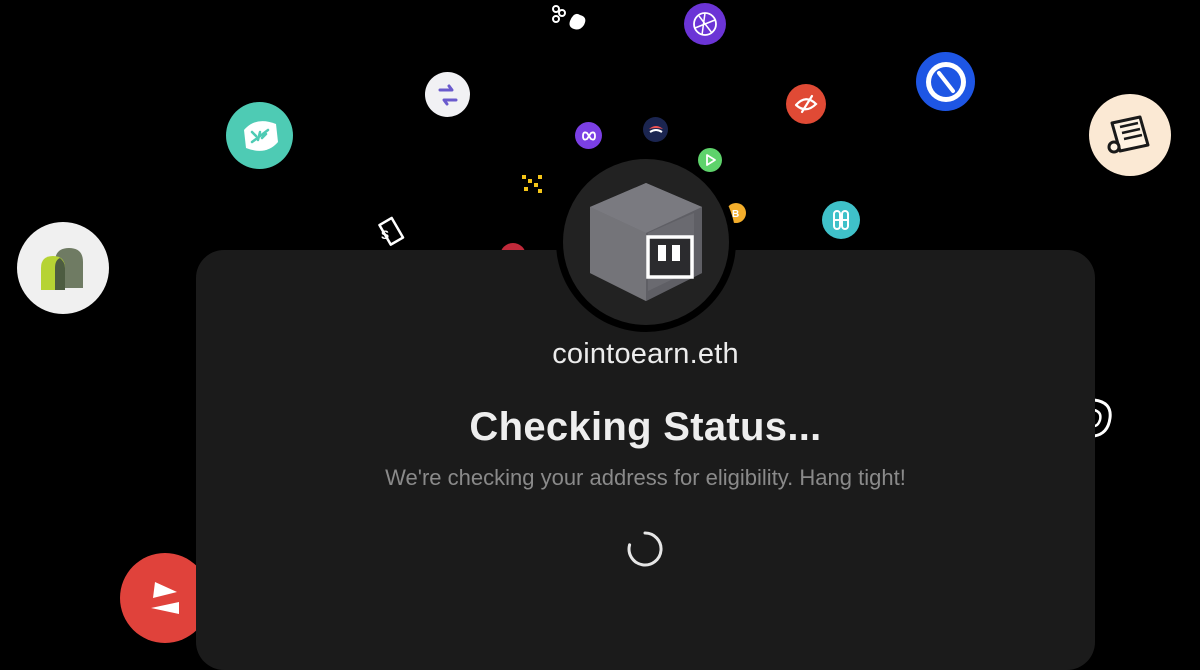 This screenshot has width=1200, height=670. I want to click on bull-icon, so click(655, 129).